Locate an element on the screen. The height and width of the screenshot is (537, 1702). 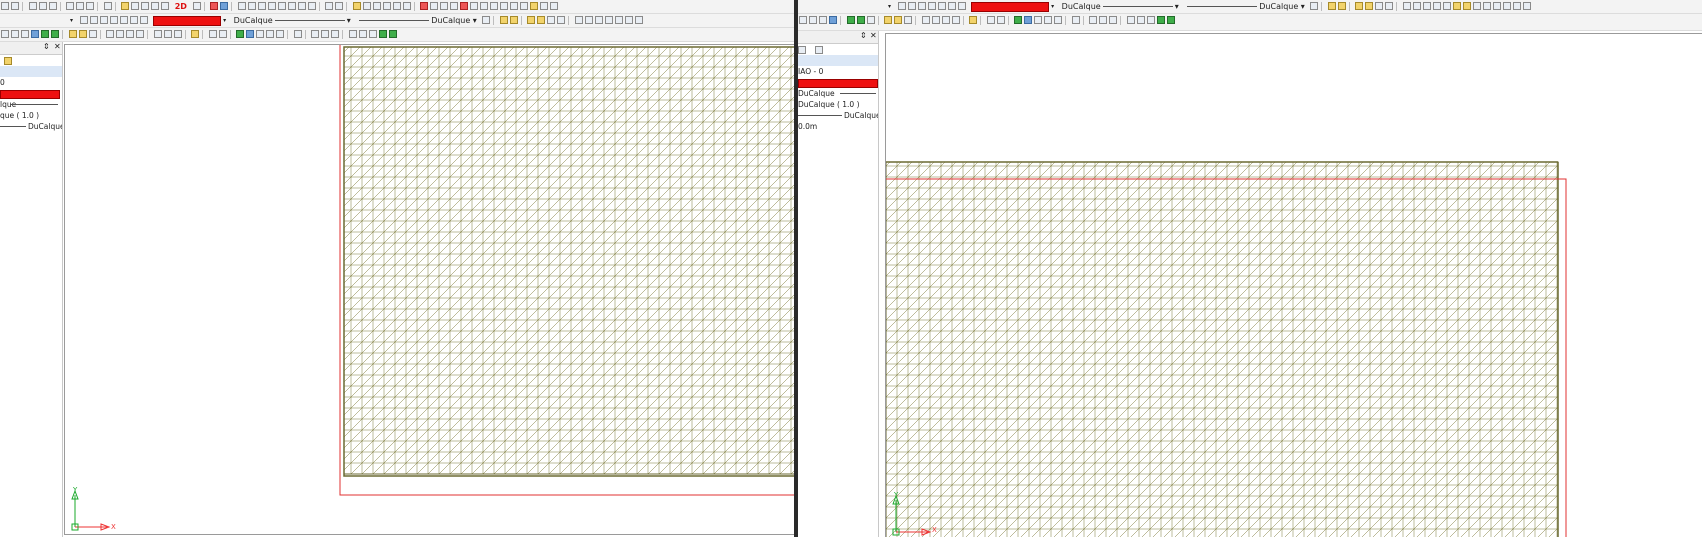
regen-icon is located at coordinates (311, 6).